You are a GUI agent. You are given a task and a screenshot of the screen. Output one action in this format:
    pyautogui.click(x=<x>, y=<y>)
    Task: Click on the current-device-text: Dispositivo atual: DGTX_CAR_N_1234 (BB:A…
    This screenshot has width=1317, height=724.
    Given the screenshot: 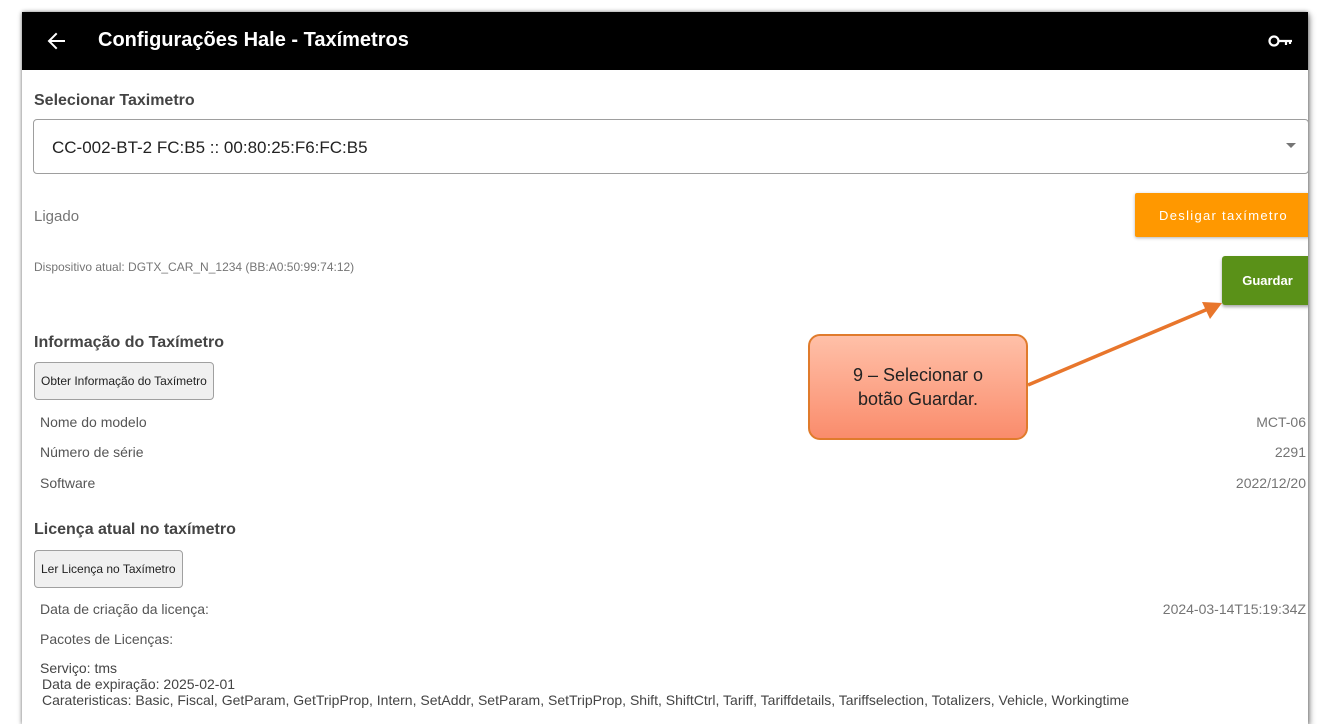 What is the action you would take?
    pyautogui.click(x=194, y=267)
    